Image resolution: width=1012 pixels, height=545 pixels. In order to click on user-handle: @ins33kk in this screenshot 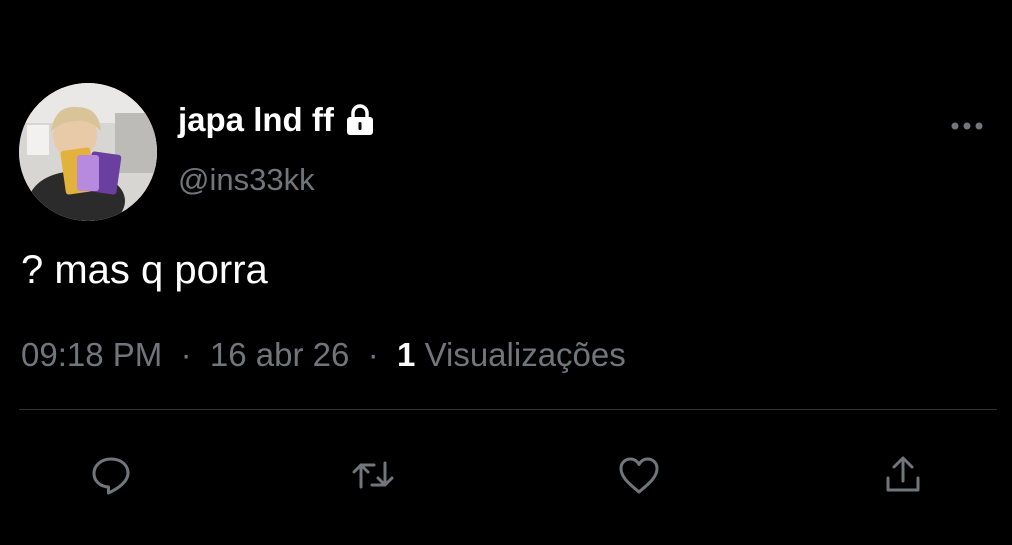, I will do `click(246, 180)`.